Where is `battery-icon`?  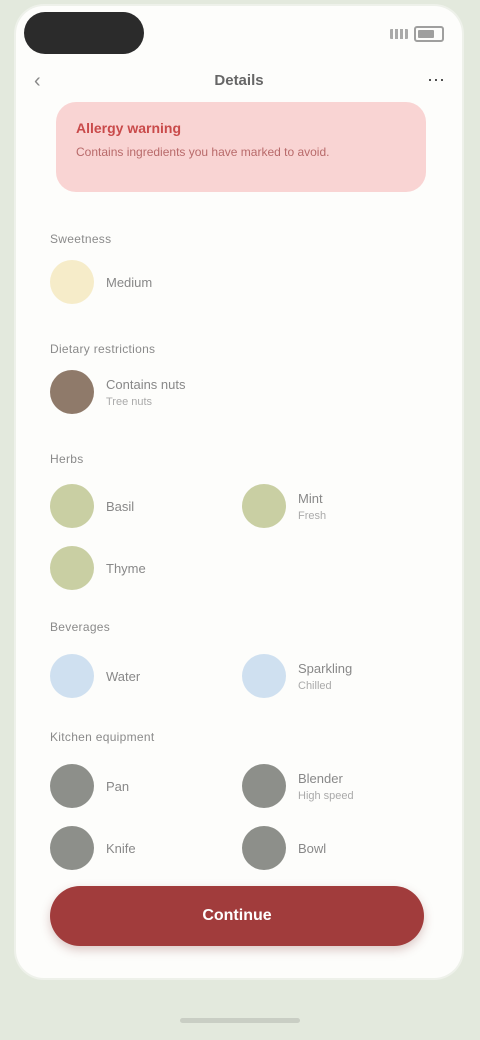 battery-icon is located at coordinates (429, 34).